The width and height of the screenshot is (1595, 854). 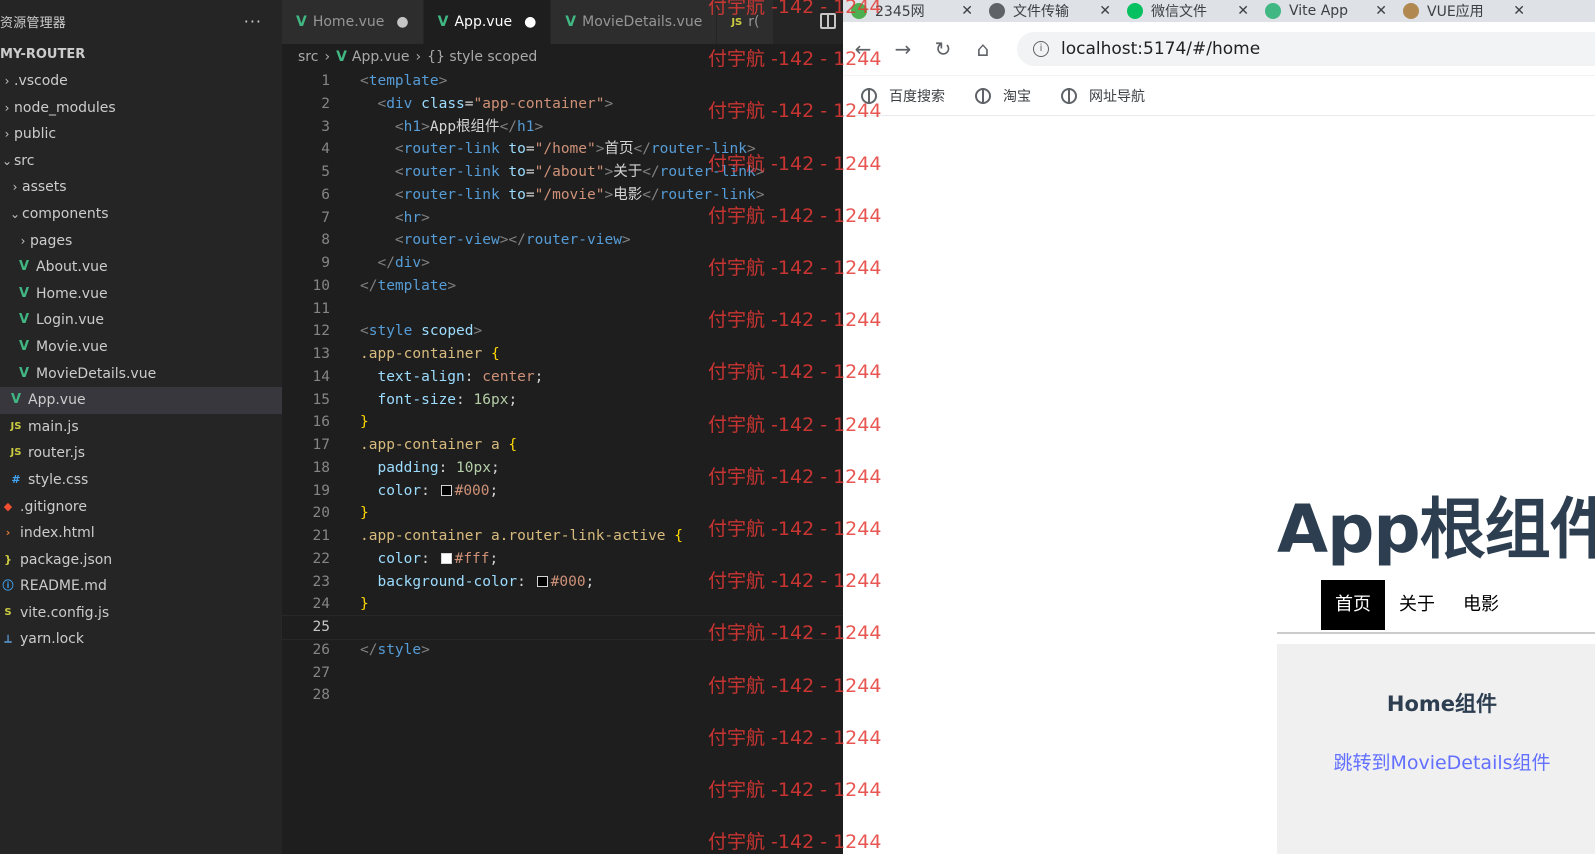 I want to click on bookmark-item: 百度搜索, so click(x=903, y=96).